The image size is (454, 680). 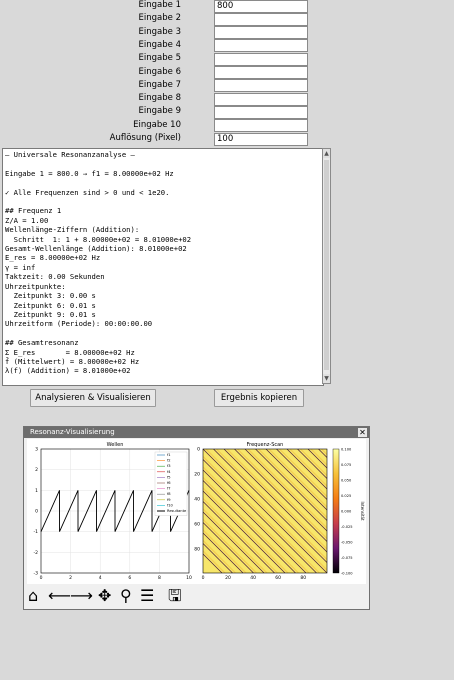 I want to click on scroll-down-icon: ▼, so click(x=326, y=378).